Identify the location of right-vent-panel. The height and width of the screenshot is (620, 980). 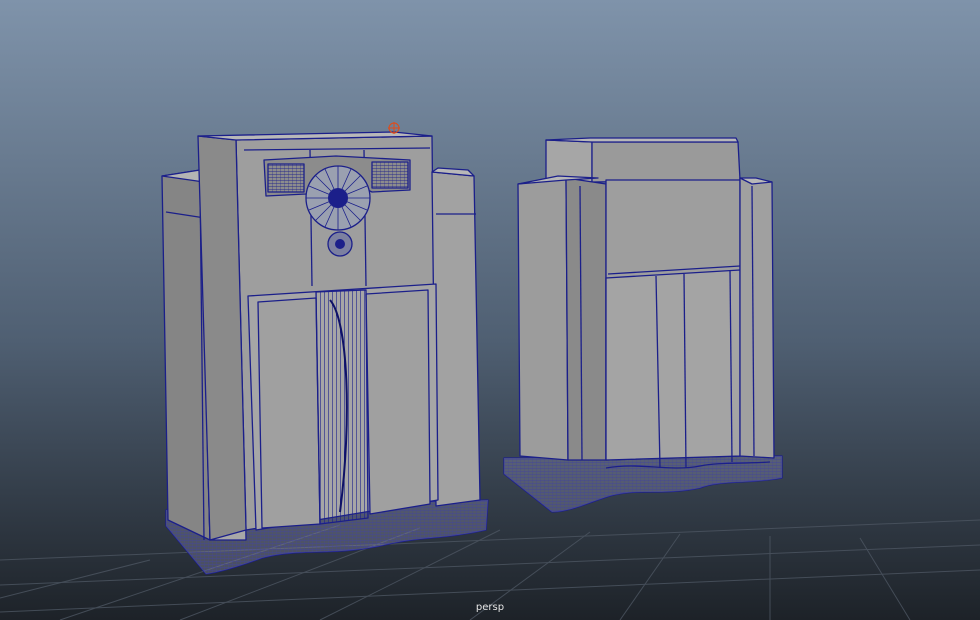
(390, 175).